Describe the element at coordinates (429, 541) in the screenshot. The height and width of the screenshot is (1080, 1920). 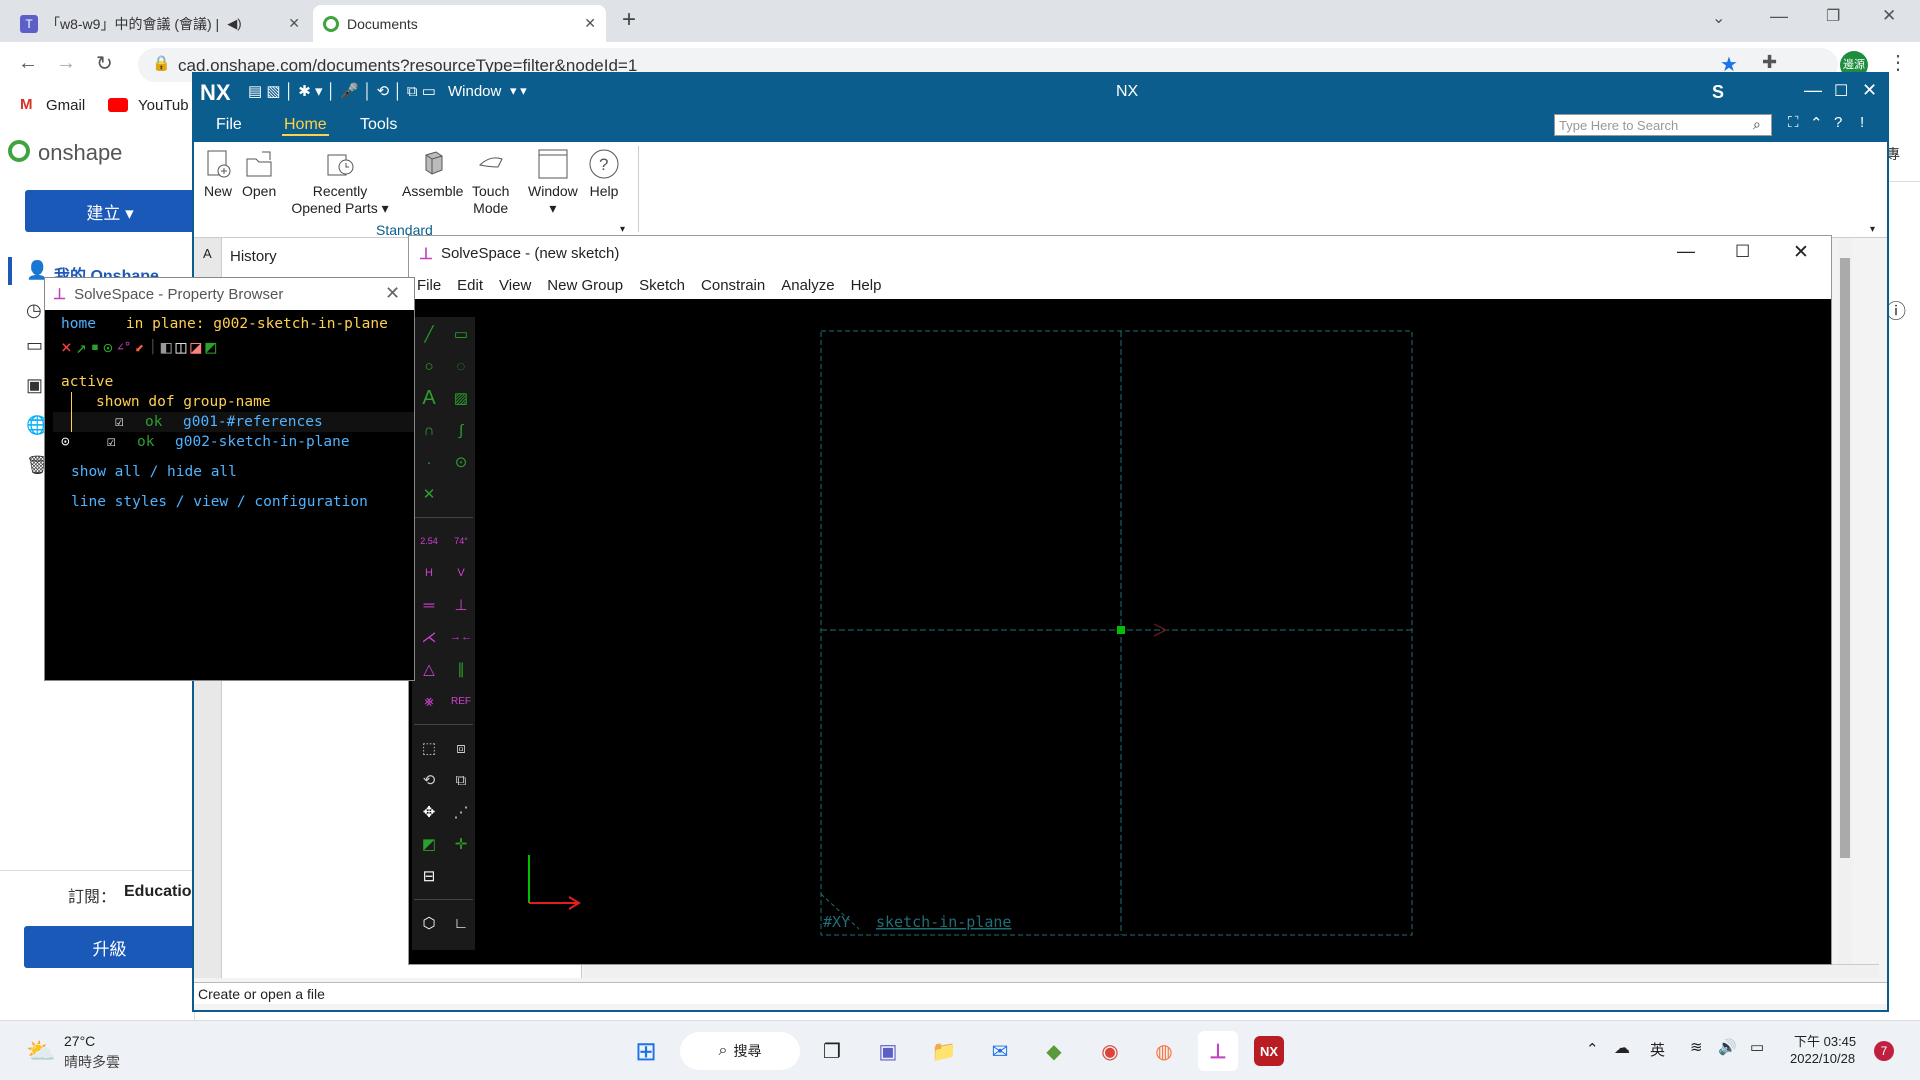
I see `distance-constraint-icon: 2.54` at that location.